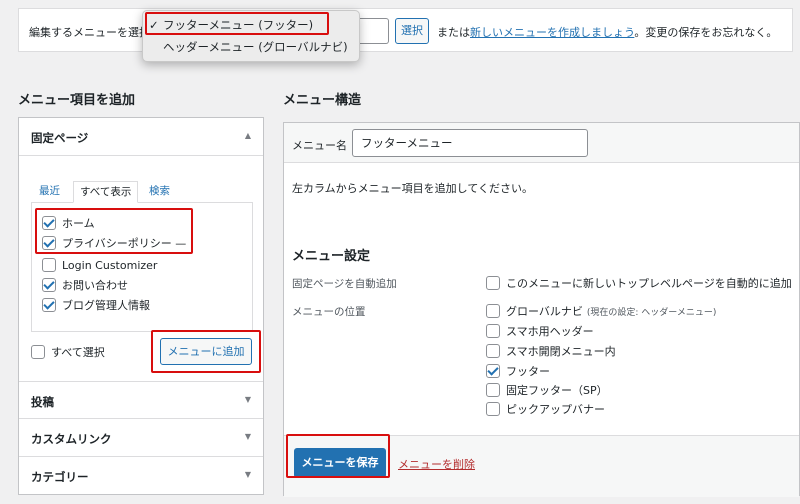 Image resolution: width=800 pixels, height=504 pixels. I want to click on select-button: 選択, so click(412, 31).